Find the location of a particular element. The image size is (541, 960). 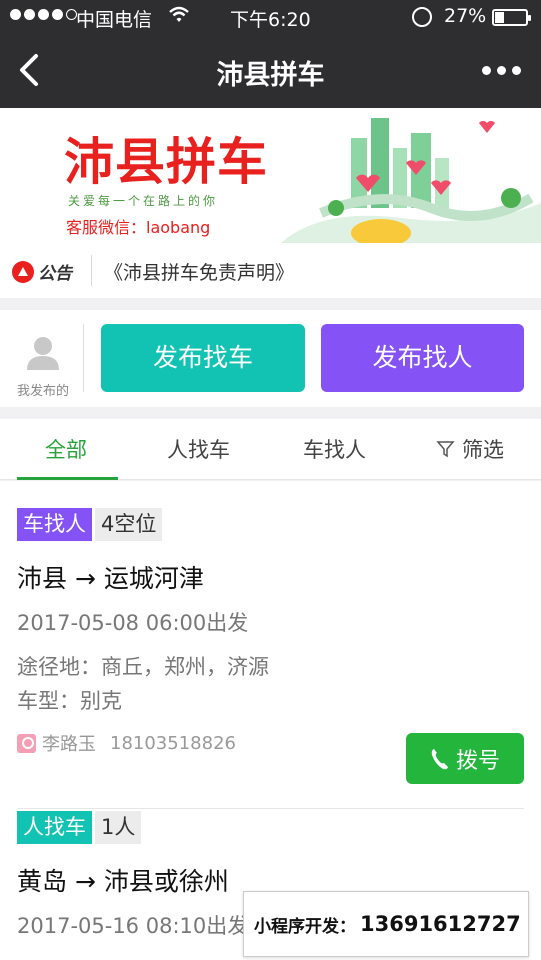

banner-wechat: 客服微信：laobang is located at coordinates (138, 227).